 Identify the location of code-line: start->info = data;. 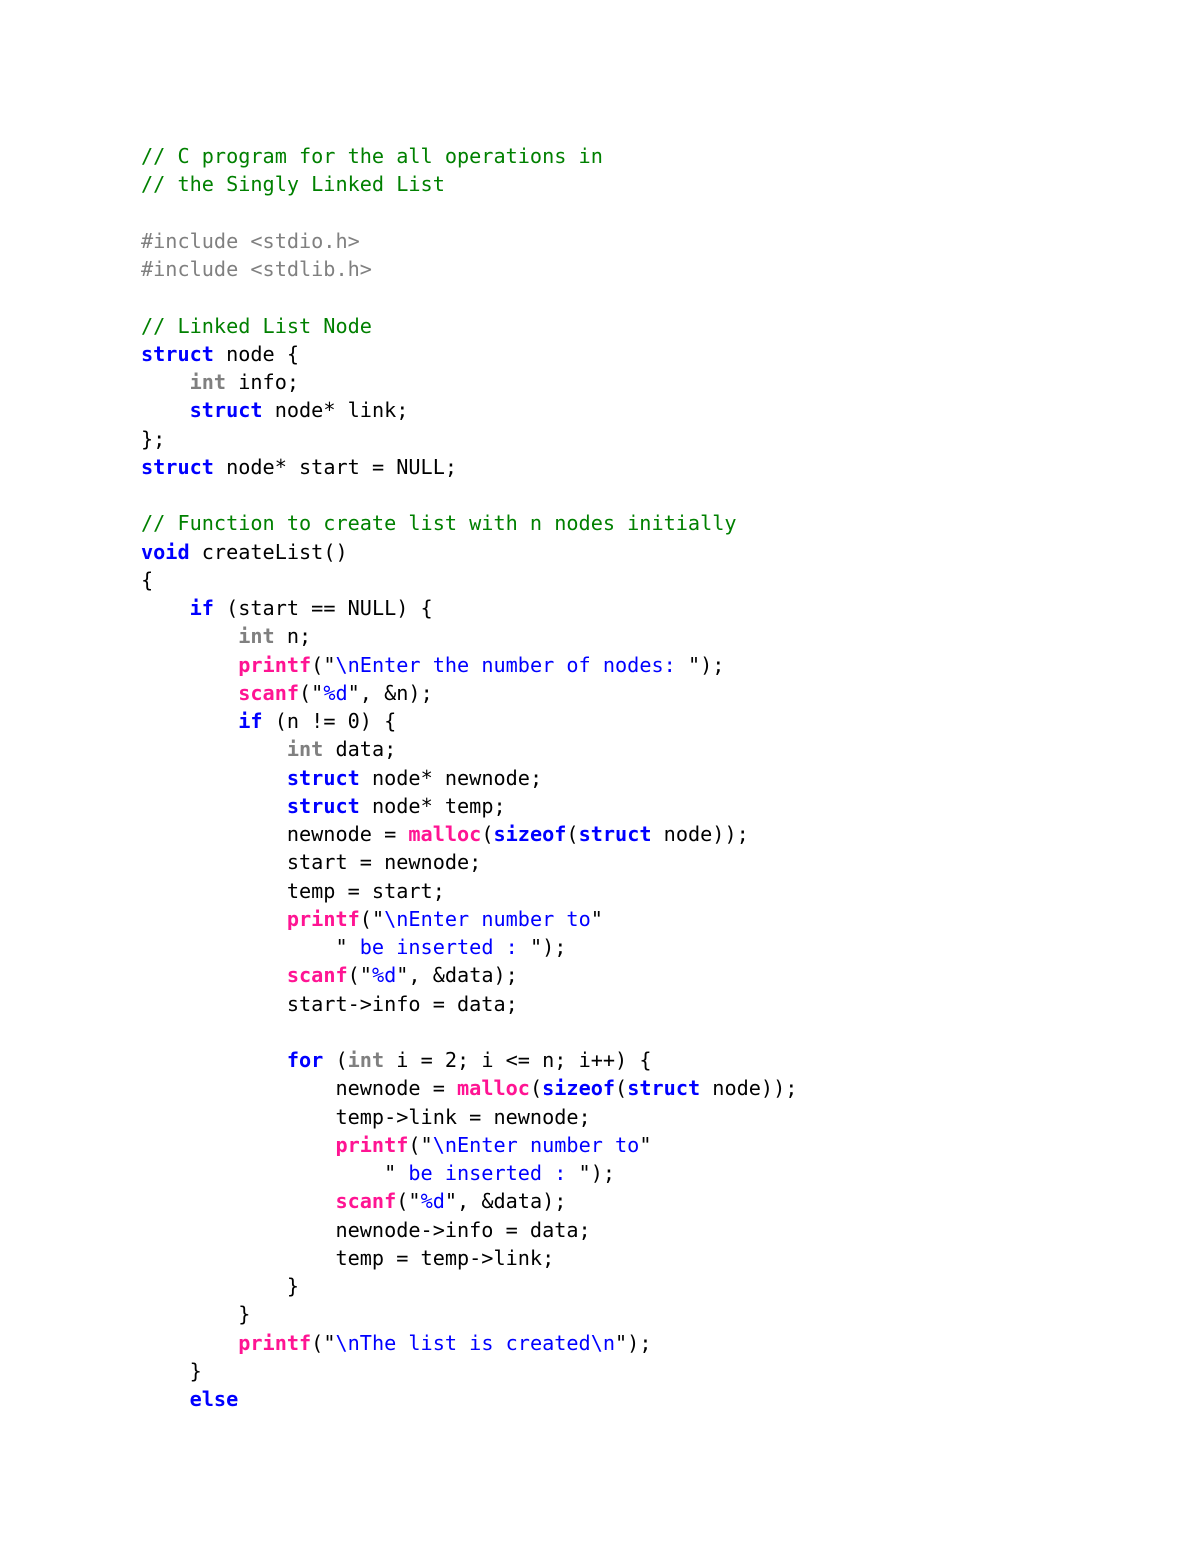
(469, 1004).